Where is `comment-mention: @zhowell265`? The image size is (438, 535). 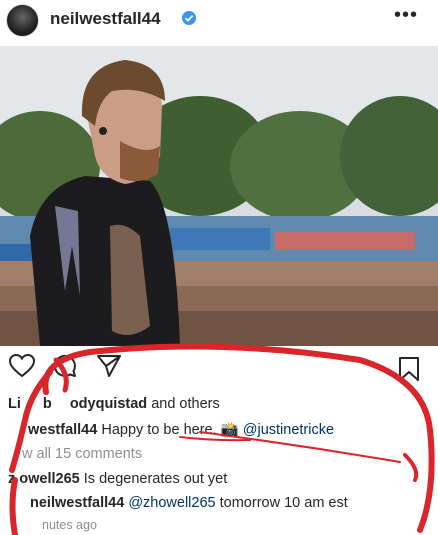 comment-mention: @zhowell265 is located at coordinates (171, 503).